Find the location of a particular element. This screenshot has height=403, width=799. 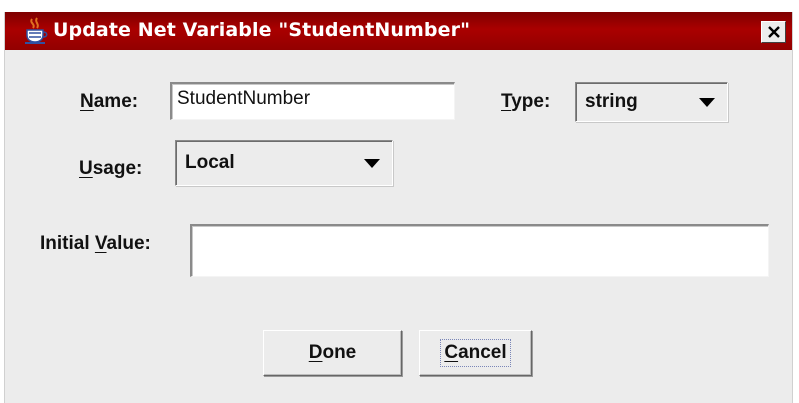

cancel-button: Cancel is located at coordinates (475, 353).